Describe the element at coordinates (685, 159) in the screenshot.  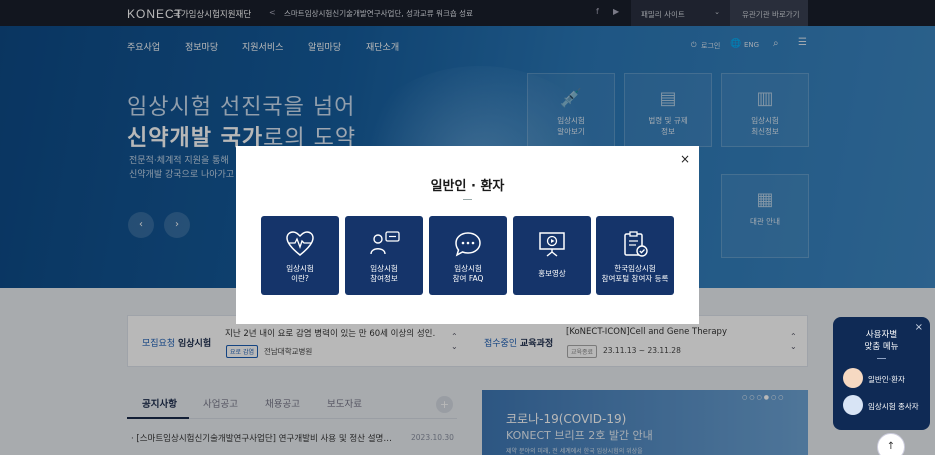
I see `close-icon: ×` at that location.